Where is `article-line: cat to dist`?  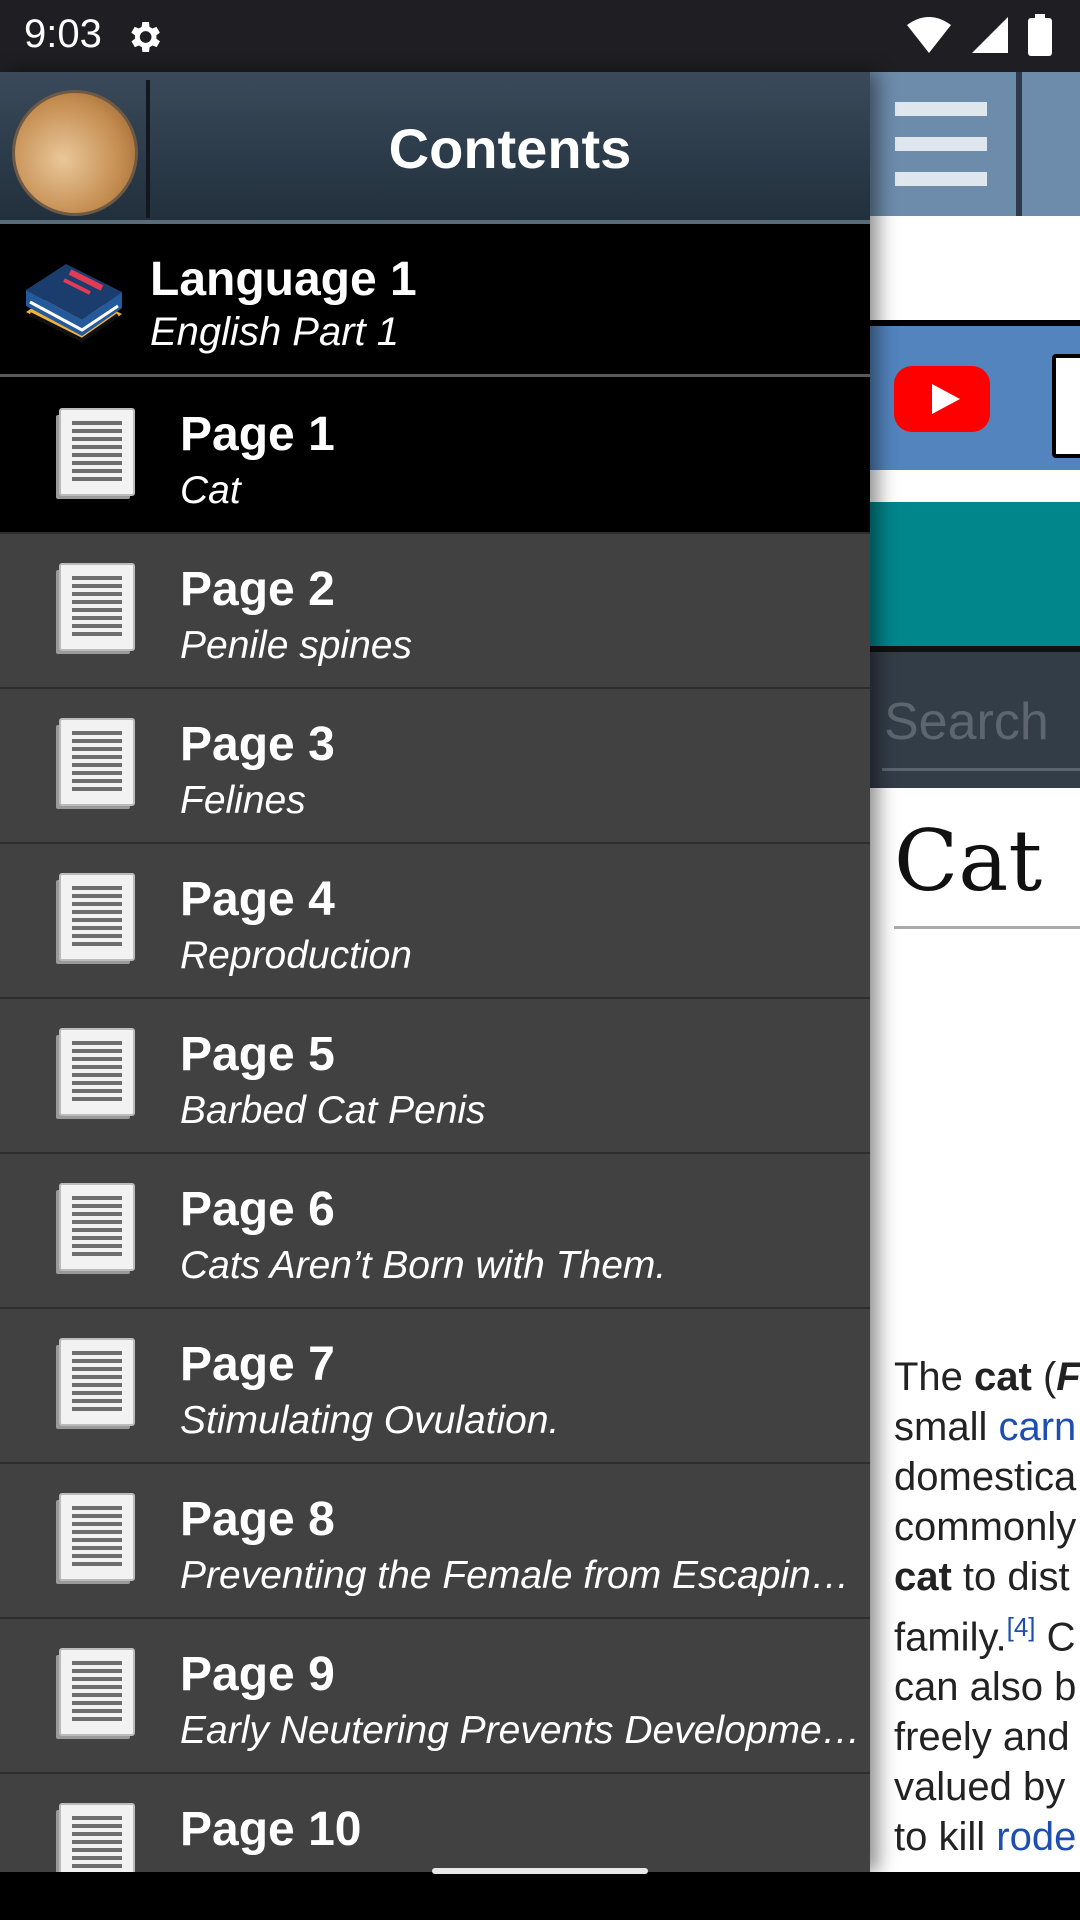
article-line: cat to dist is located at coordinates (987, 1577).